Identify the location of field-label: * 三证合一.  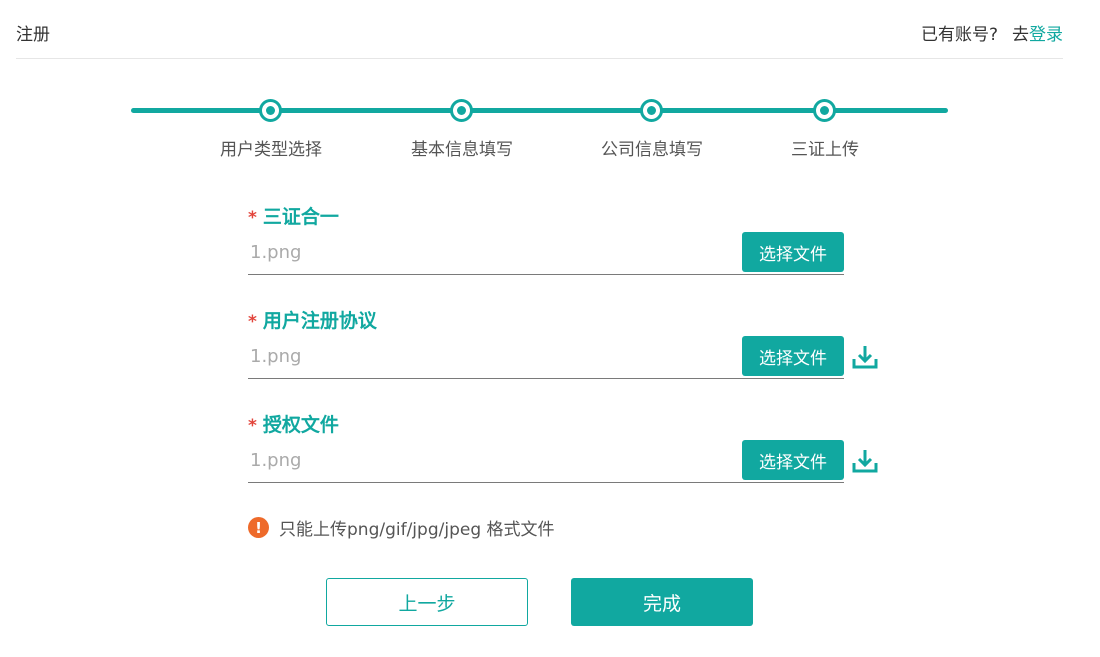
(293, 215).